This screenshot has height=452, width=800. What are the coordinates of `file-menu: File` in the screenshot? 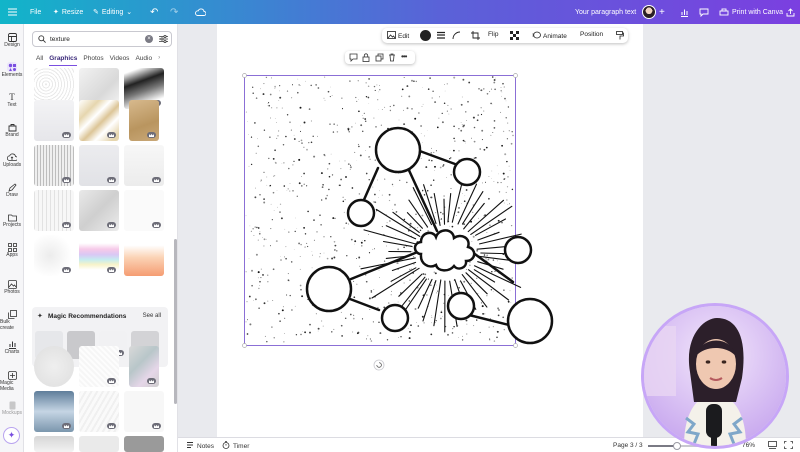 It's located at (35, 12).